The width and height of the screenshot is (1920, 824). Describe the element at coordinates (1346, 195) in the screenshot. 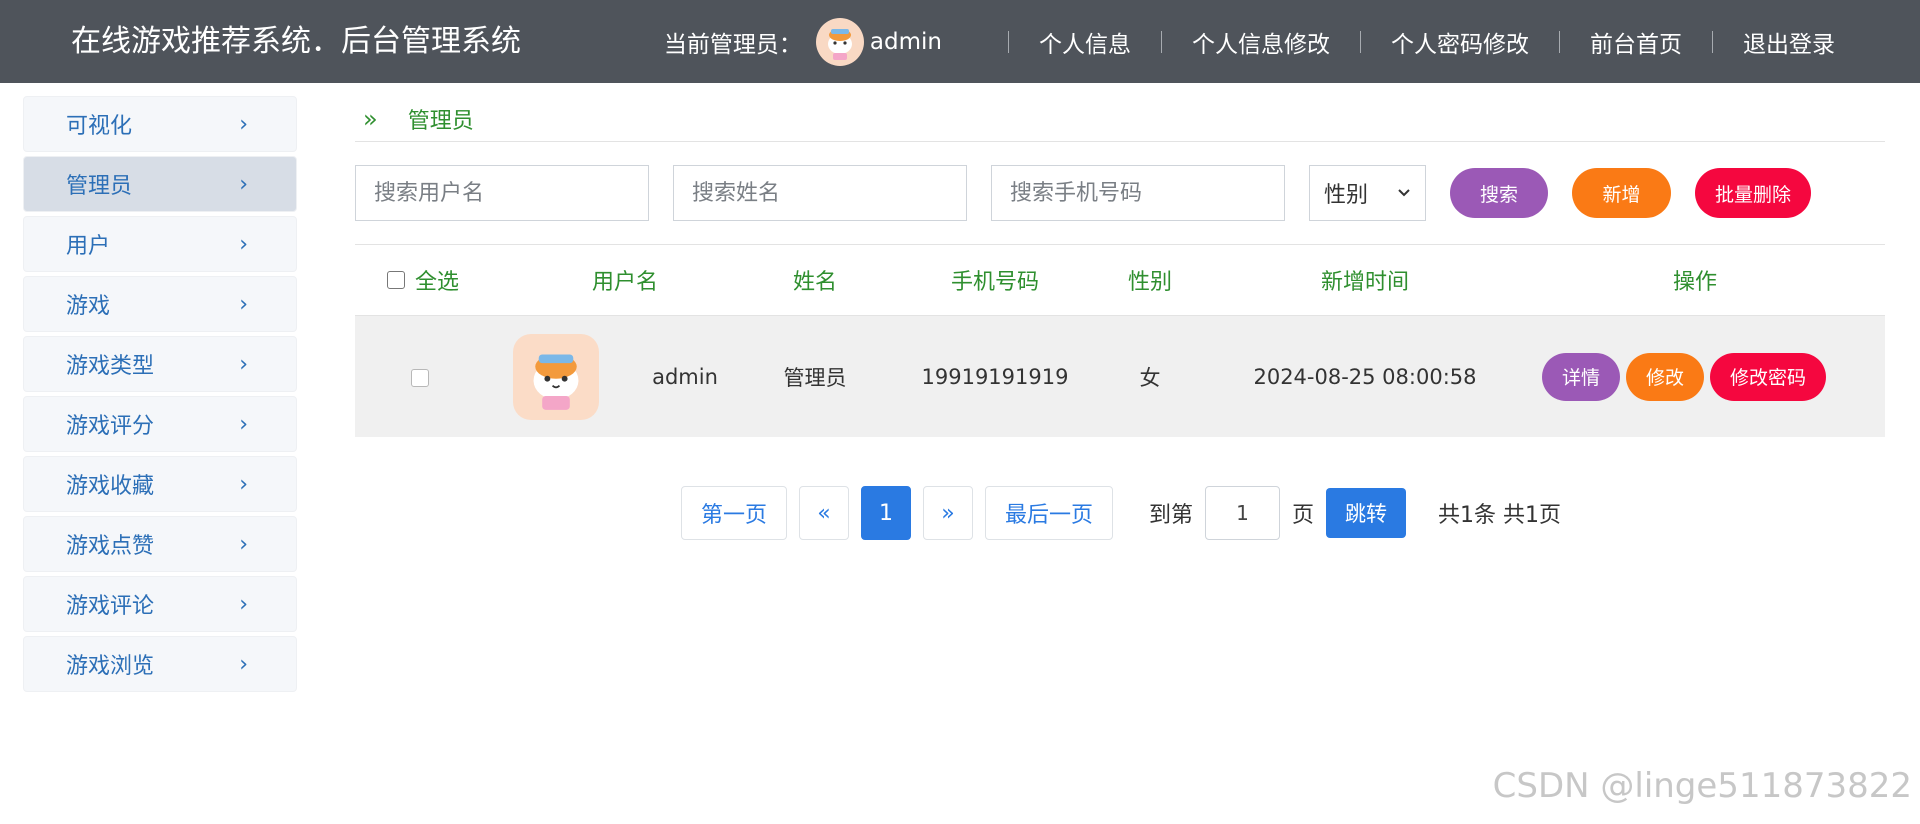

I see `gender-select-value: 性别` at that location.